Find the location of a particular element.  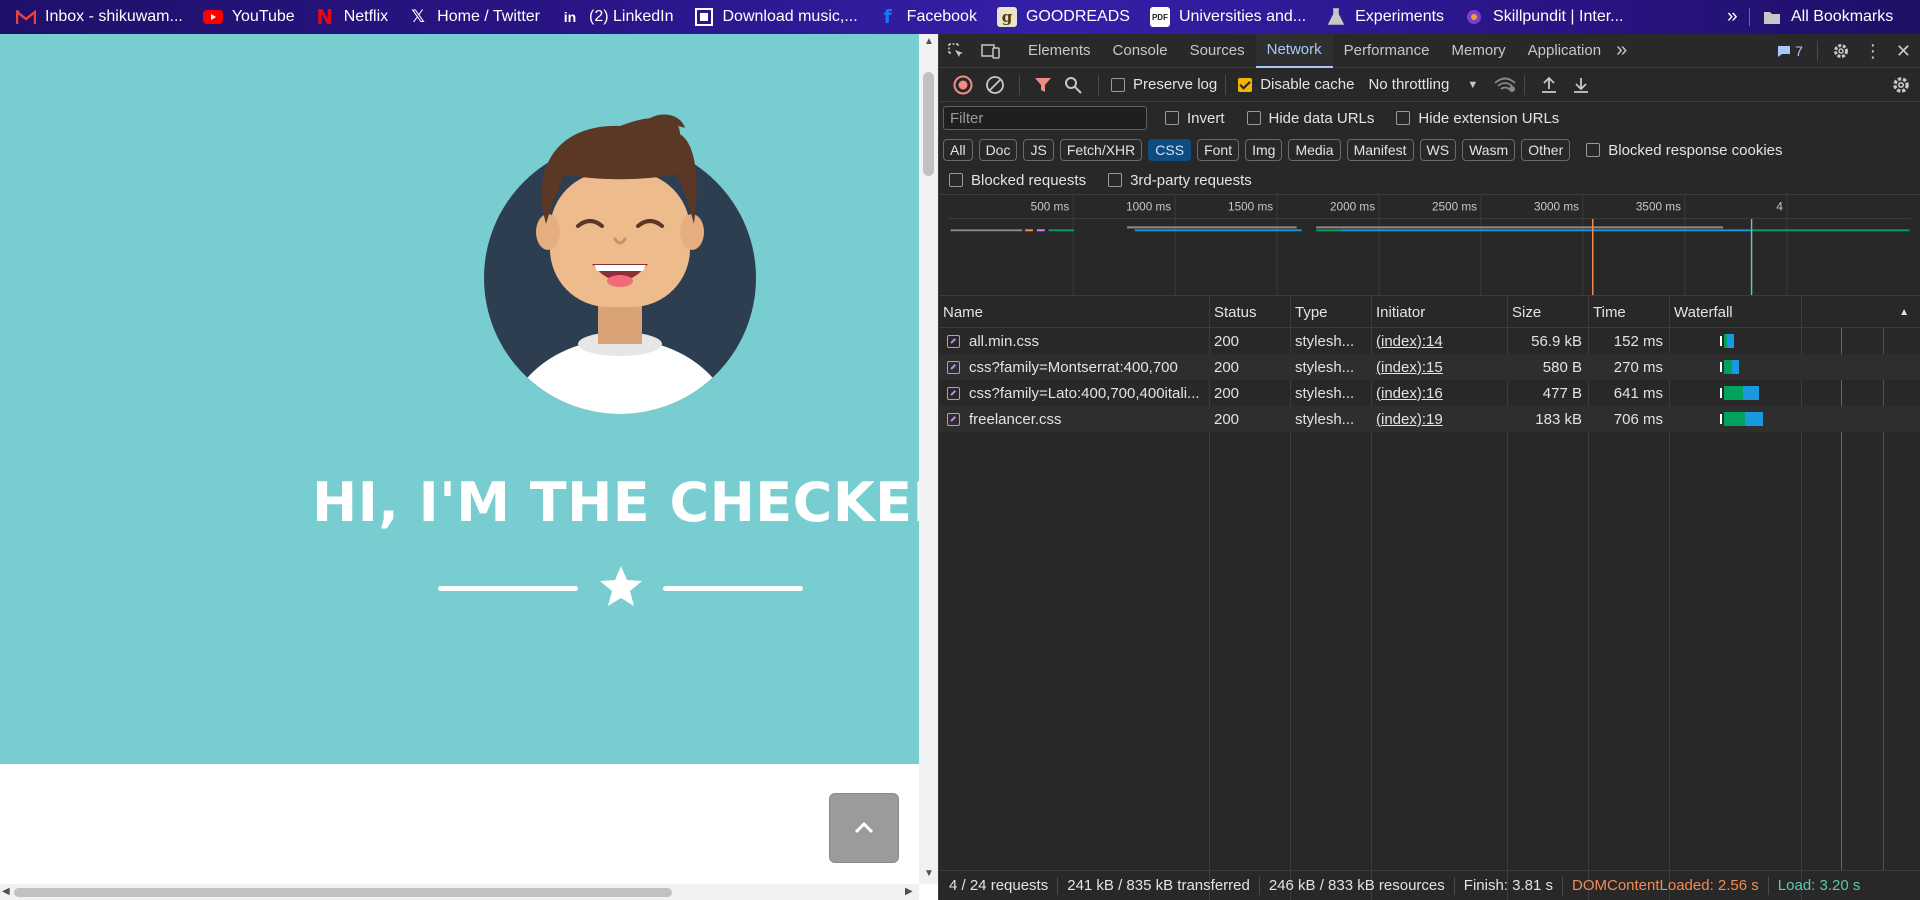

bookmark-facebook: f Facebook is located at coordinates (927, 17).